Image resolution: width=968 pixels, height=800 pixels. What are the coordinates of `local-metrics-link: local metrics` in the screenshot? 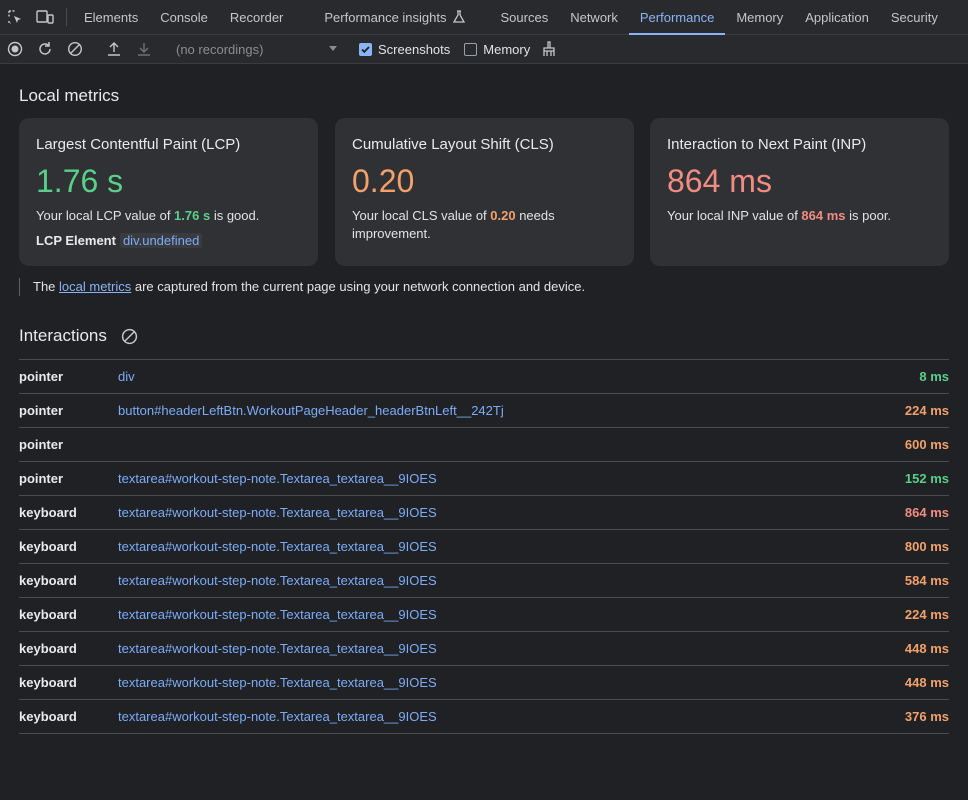 It's located at (95, 286).